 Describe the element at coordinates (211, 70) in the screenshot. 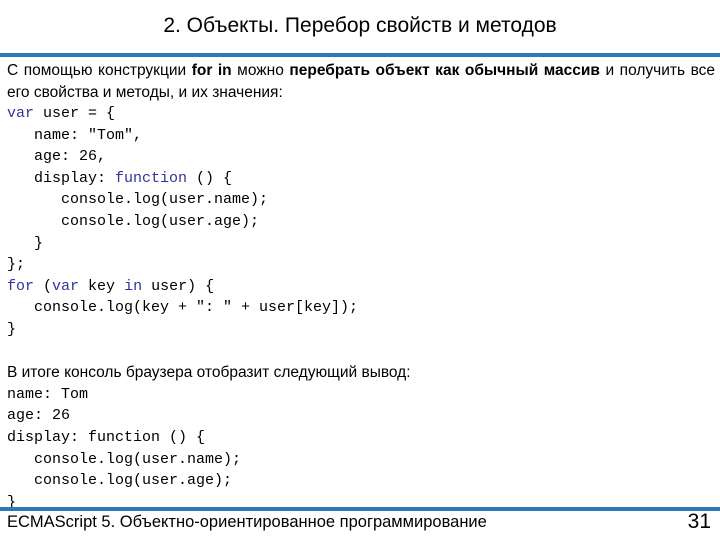

I see `intro-bold-for-in: for in` at that location.